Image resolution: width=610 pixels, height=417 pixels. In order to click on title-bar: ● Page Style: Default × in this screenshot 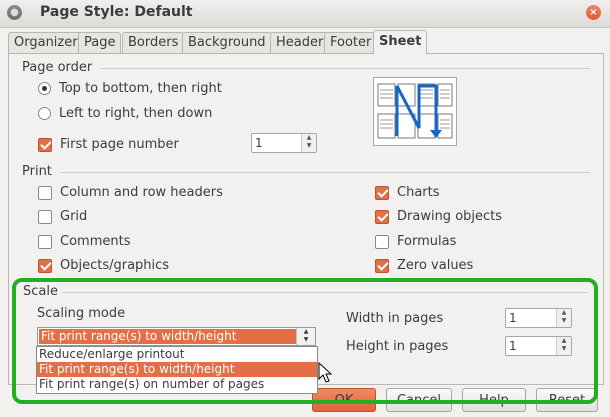, I will do `click(305, 14)`.